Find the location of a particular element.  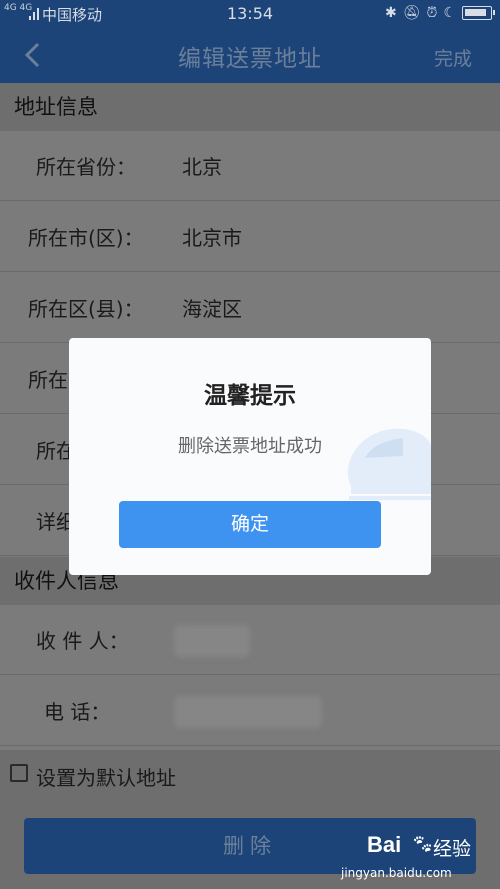

district-label: 所在区(县)： is located at coordinates (86, 309).